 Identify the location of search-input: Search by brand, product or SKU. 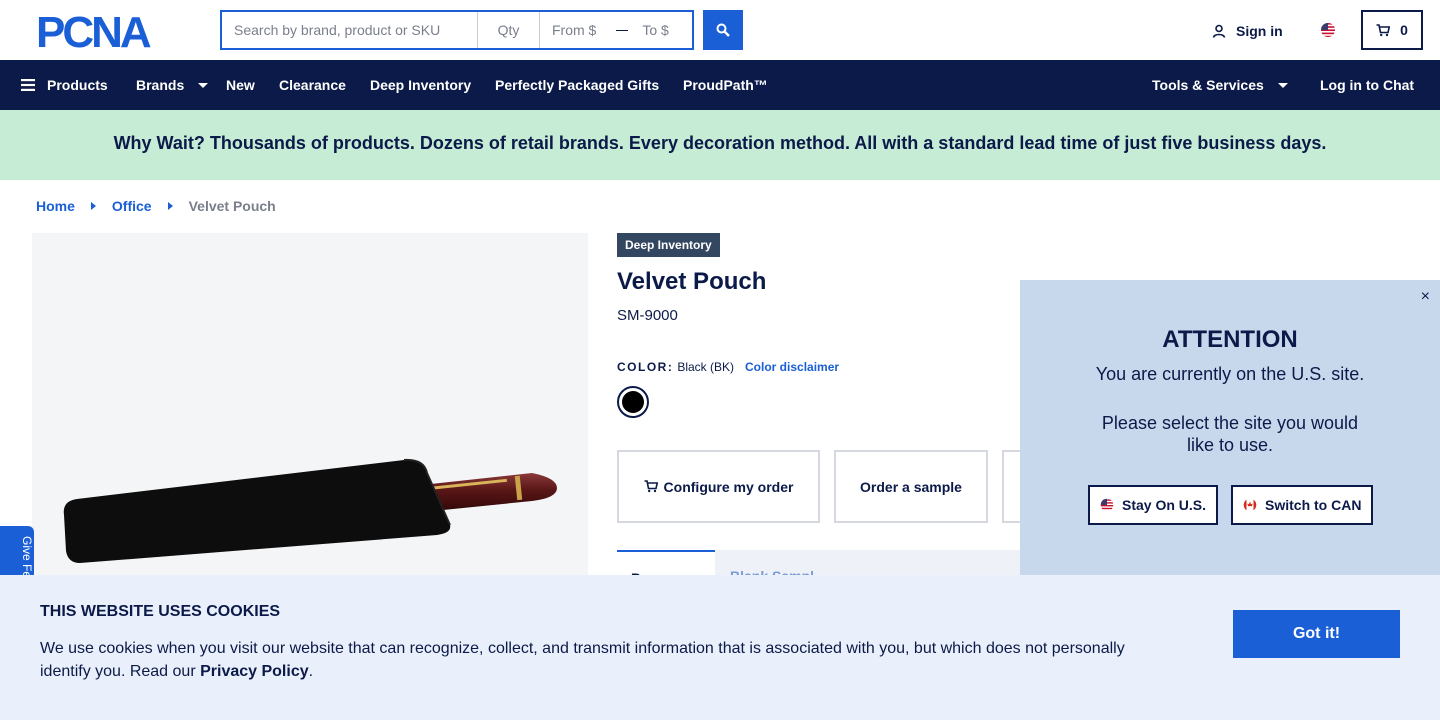
(350, 30).